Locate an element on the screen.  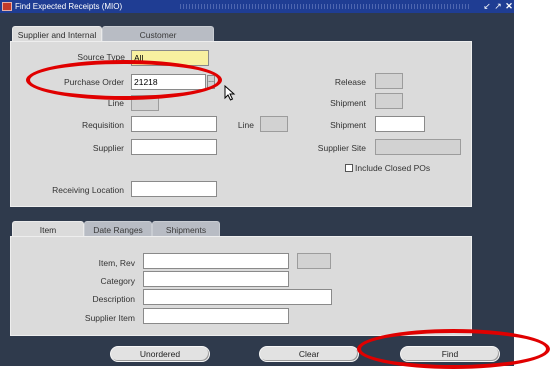
category-label: Category is located at coordinates (118, 281).